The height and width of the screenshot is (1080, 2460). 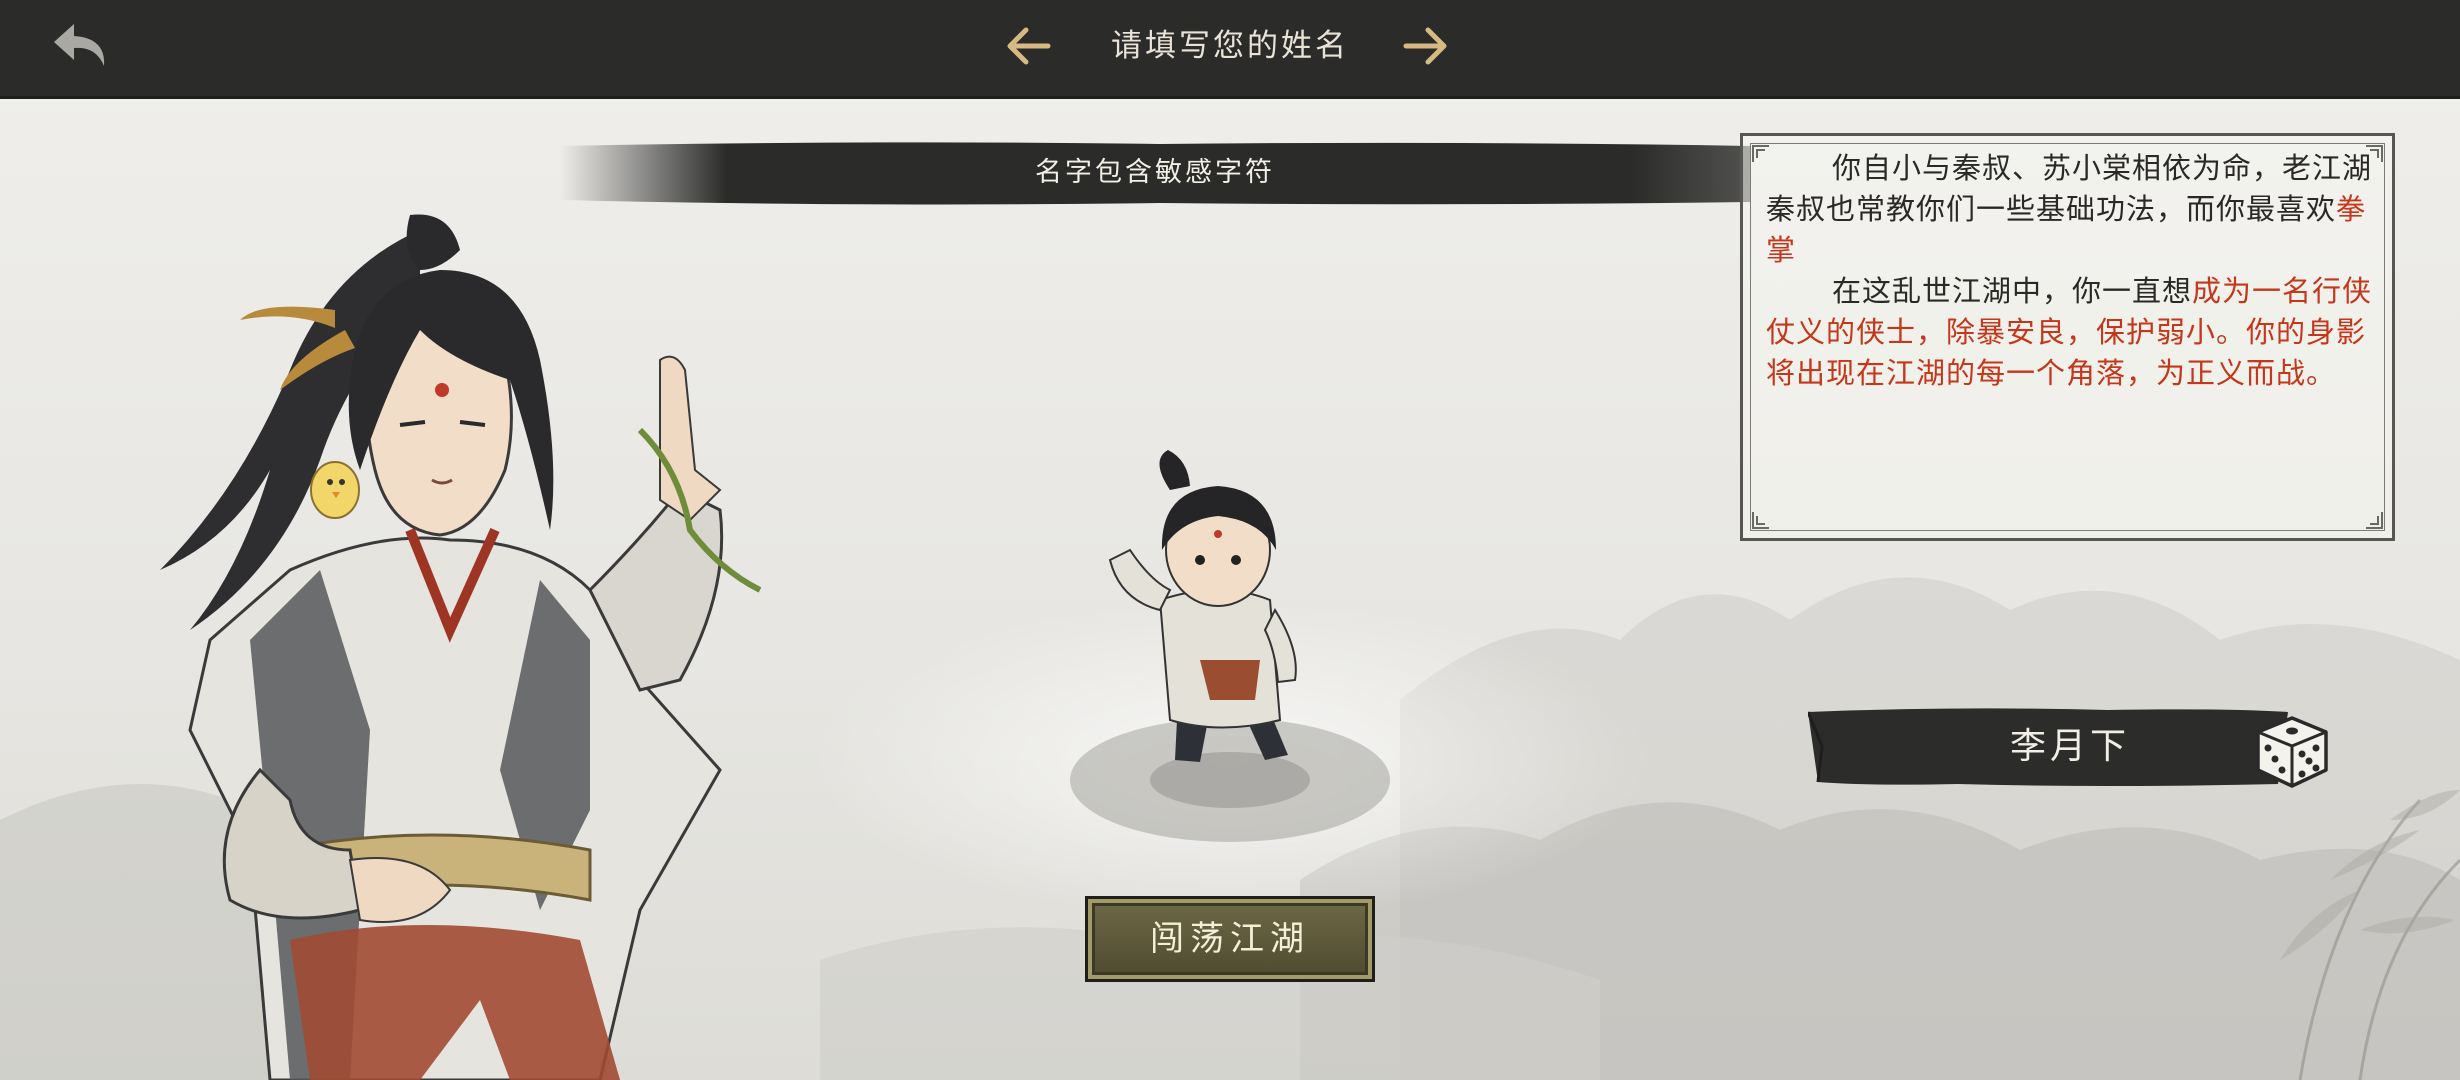 I want to click on top-bar: 请填写您的姓名, so click(x=1230, y=49).